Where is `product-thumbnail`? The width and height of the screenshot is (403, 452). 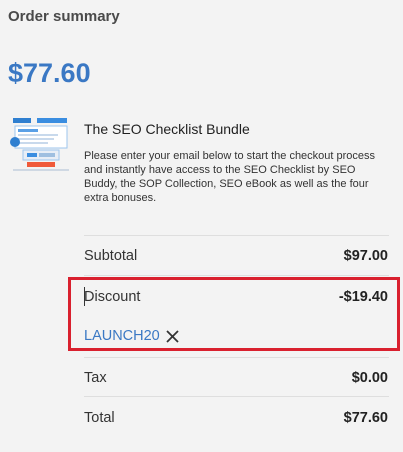 product-thumbnail is located at coordinates (41, 145).